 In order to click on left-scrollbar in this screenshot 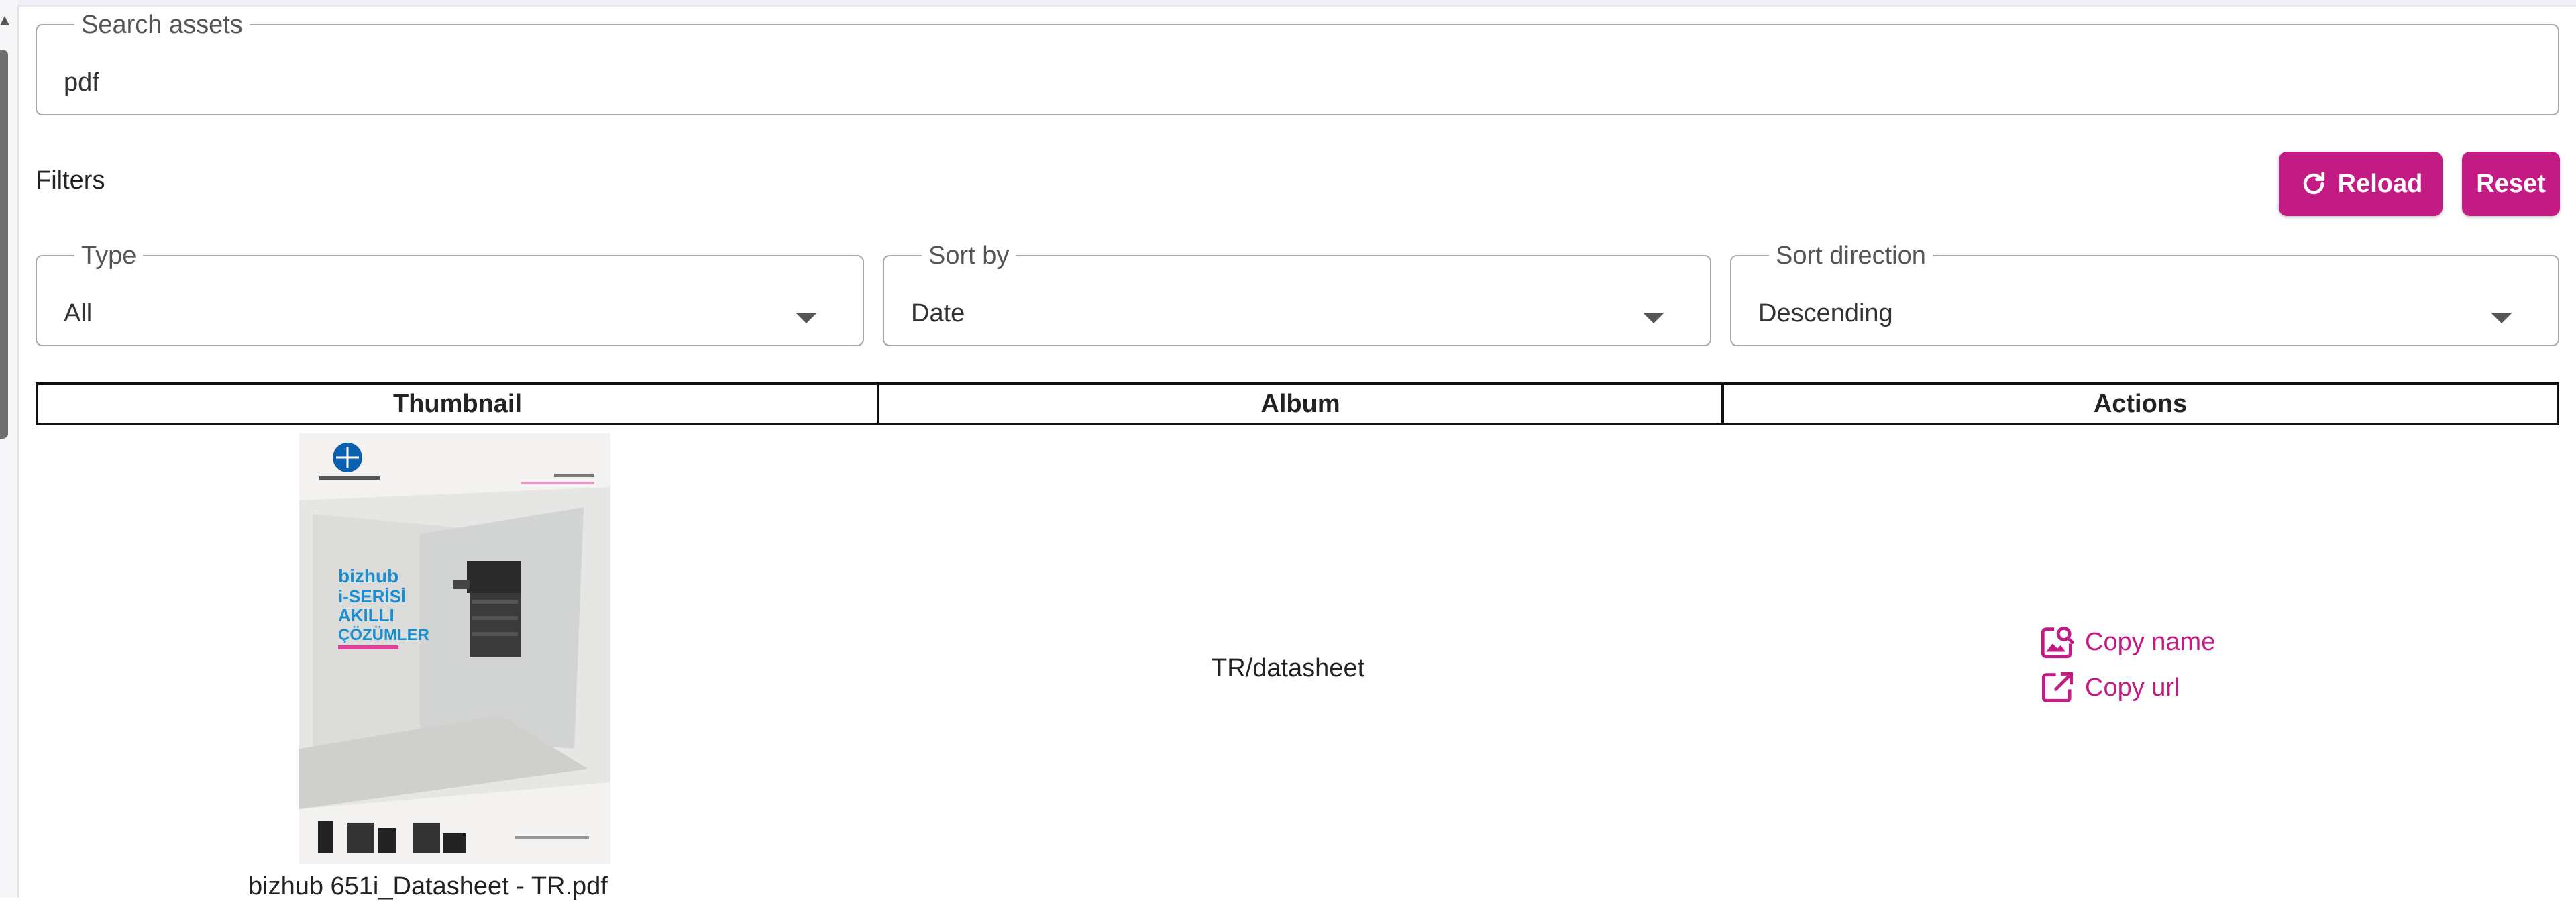, I will do `click(9, 449)`.